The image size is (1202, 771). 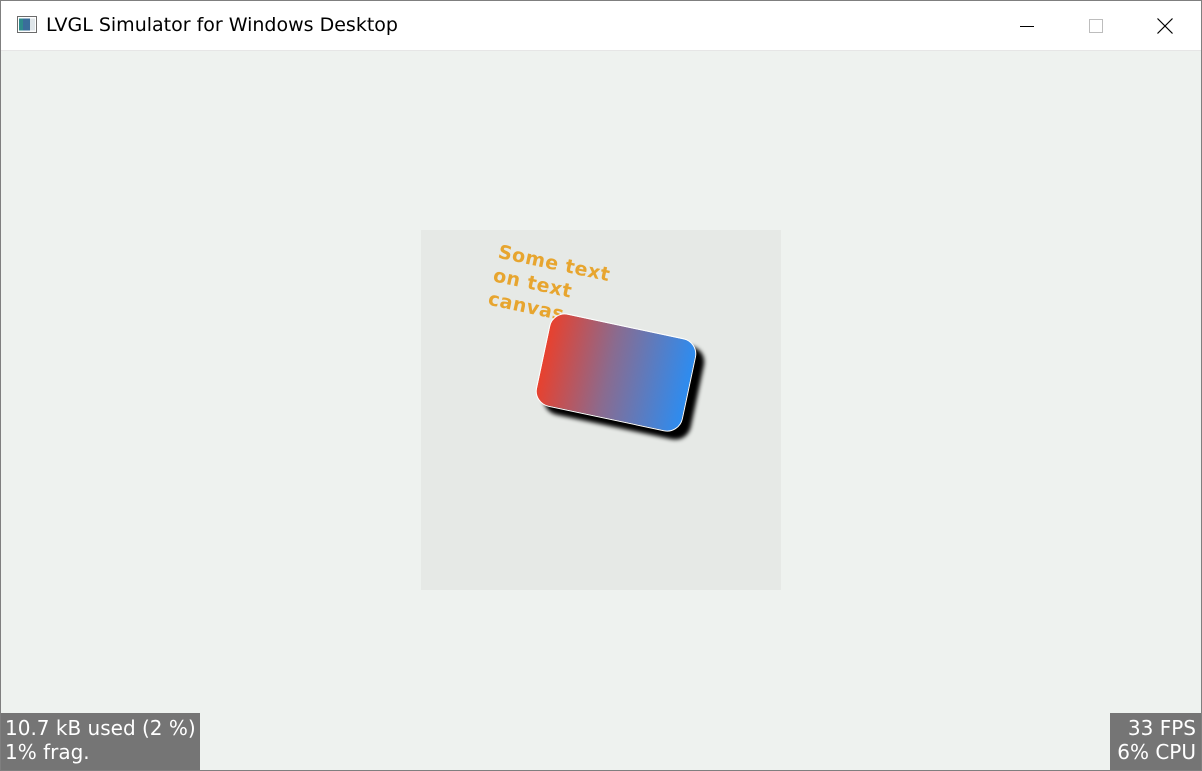 I want to click on lvgl-canvas: Some text on text canvas, so click(x=601, y=410).